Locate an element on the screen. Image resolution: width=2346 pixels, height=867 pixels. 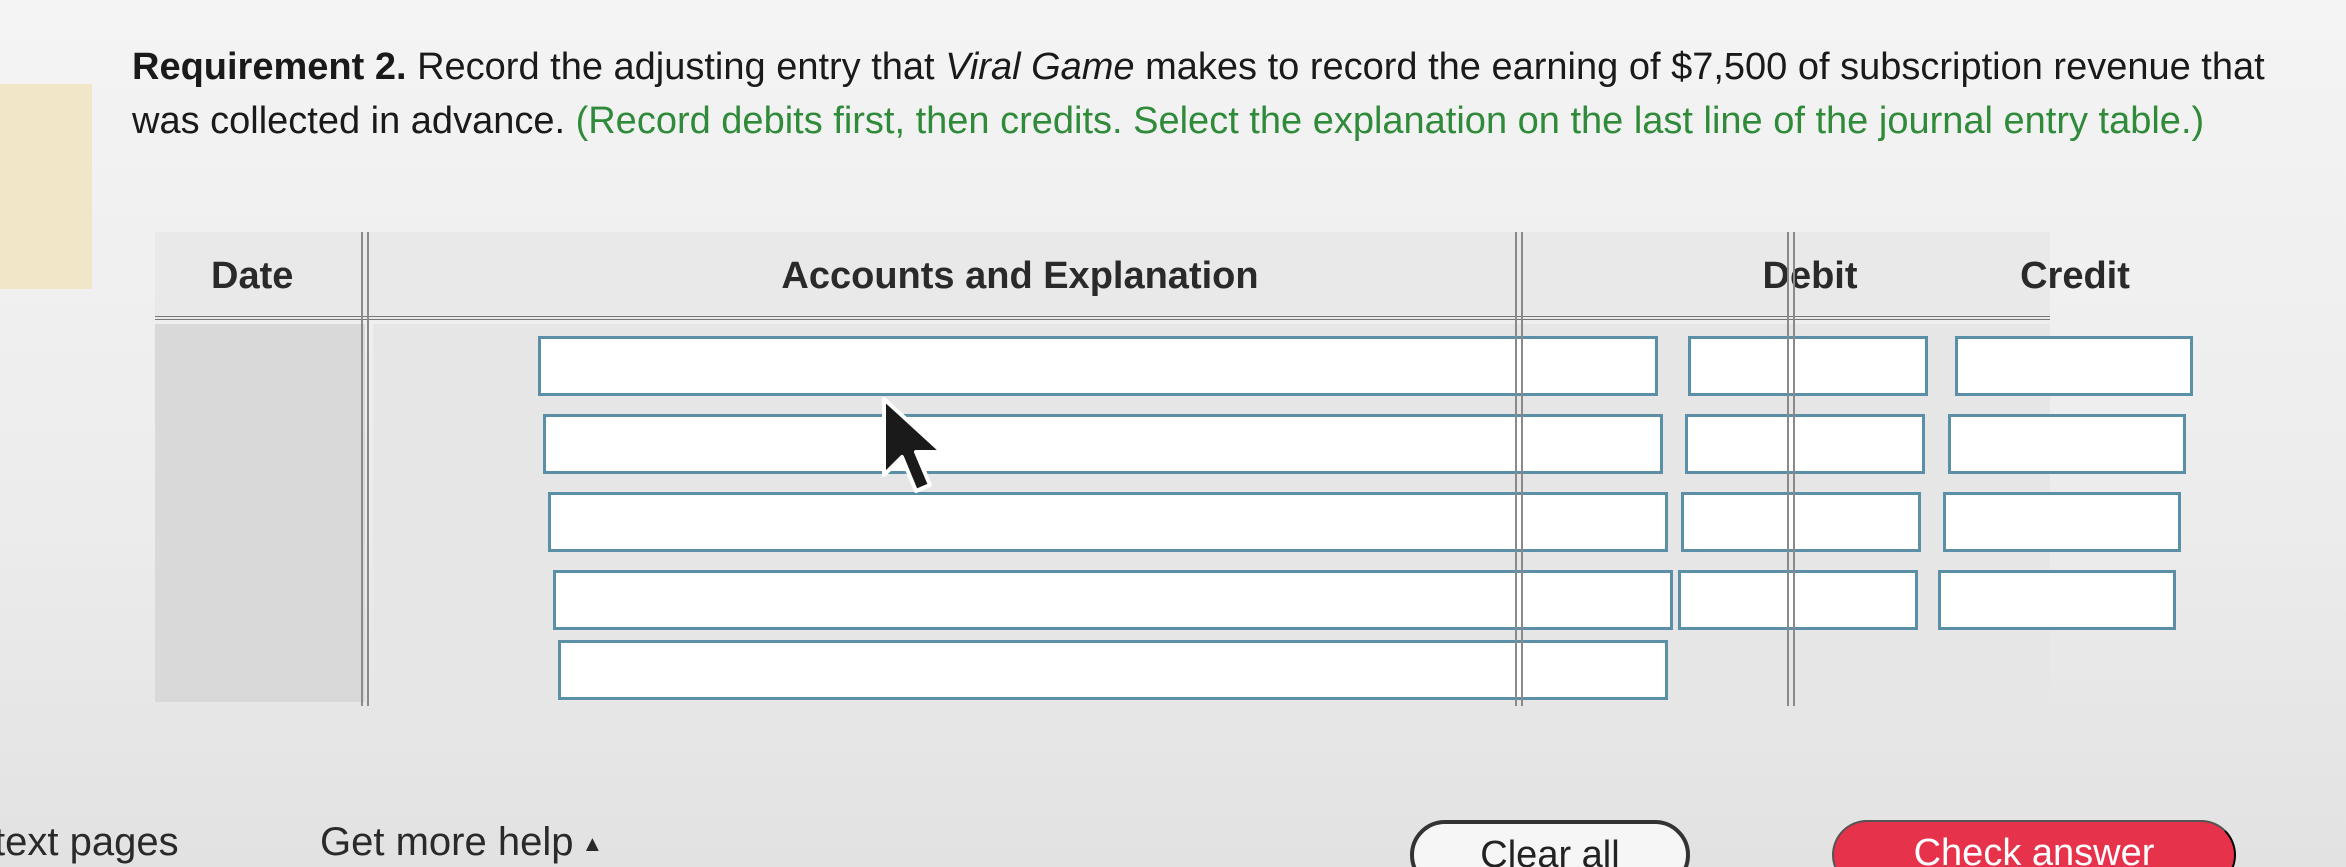
question-text-before: Record the adjusting entry that is located at coordinates (676, 67).